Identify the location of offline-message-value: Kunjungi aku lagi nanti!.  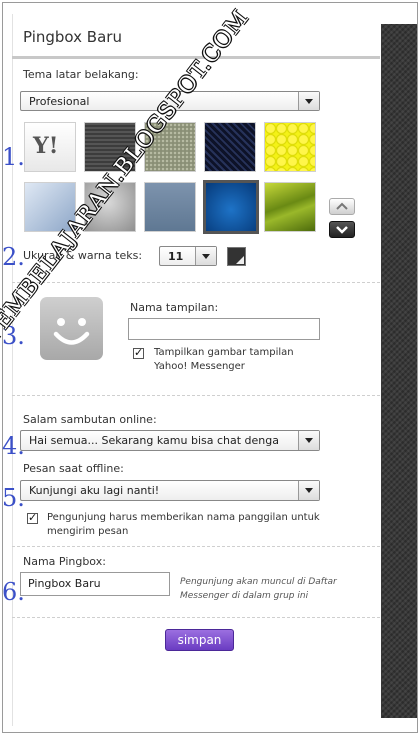
(94, 490).